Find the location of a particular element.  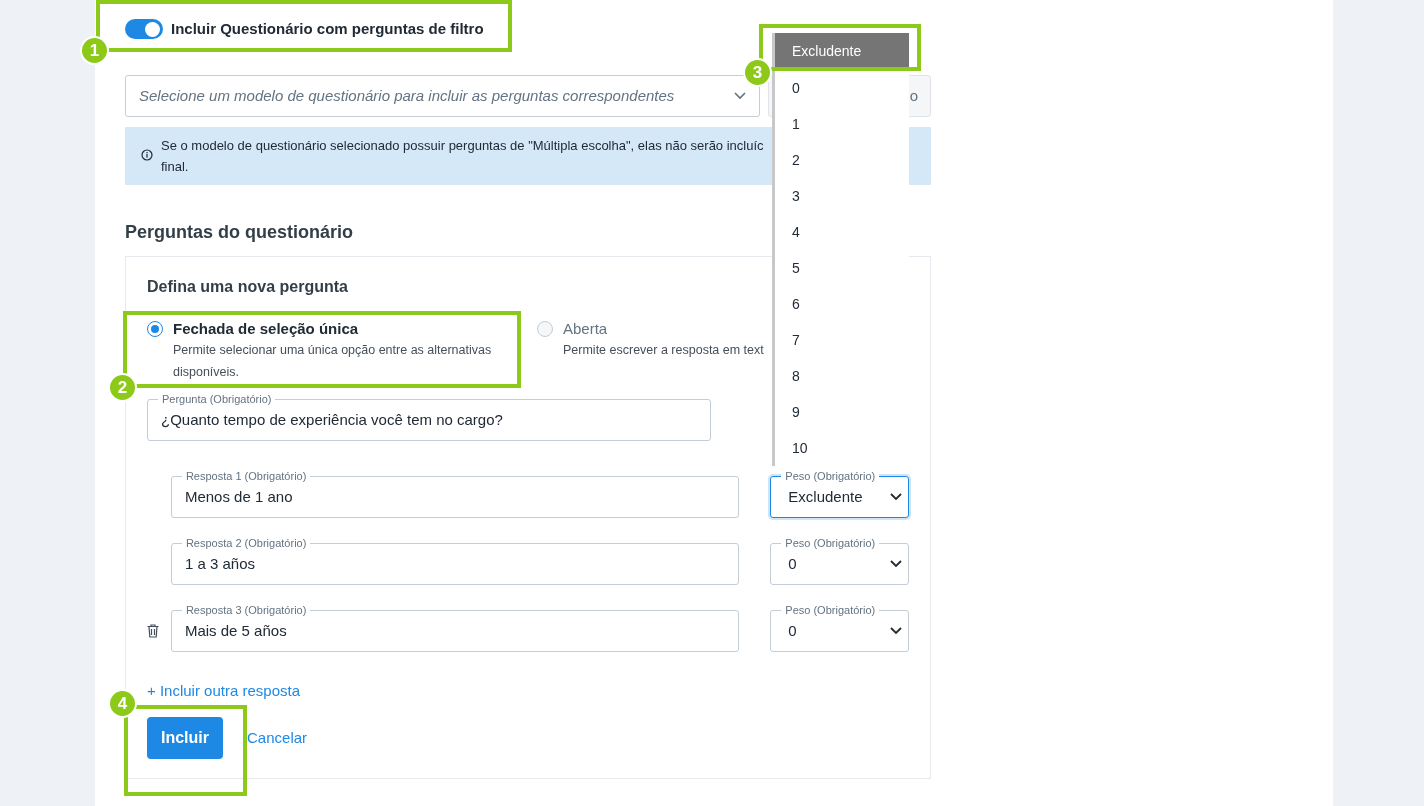

toggle-switch is located at coordinates (144, 29).